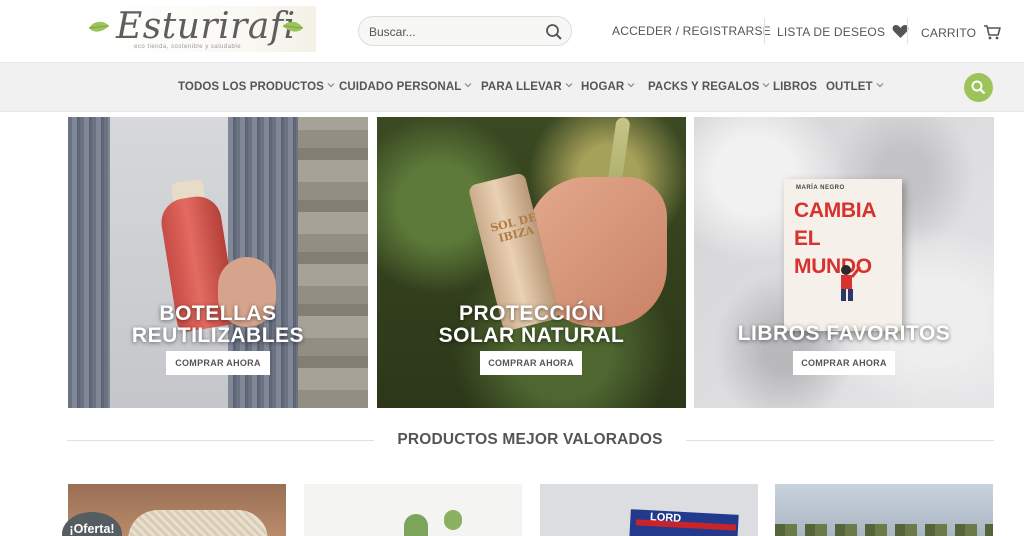  I want to click on nav-item-outlet: OUTLET, so click(855, 87).